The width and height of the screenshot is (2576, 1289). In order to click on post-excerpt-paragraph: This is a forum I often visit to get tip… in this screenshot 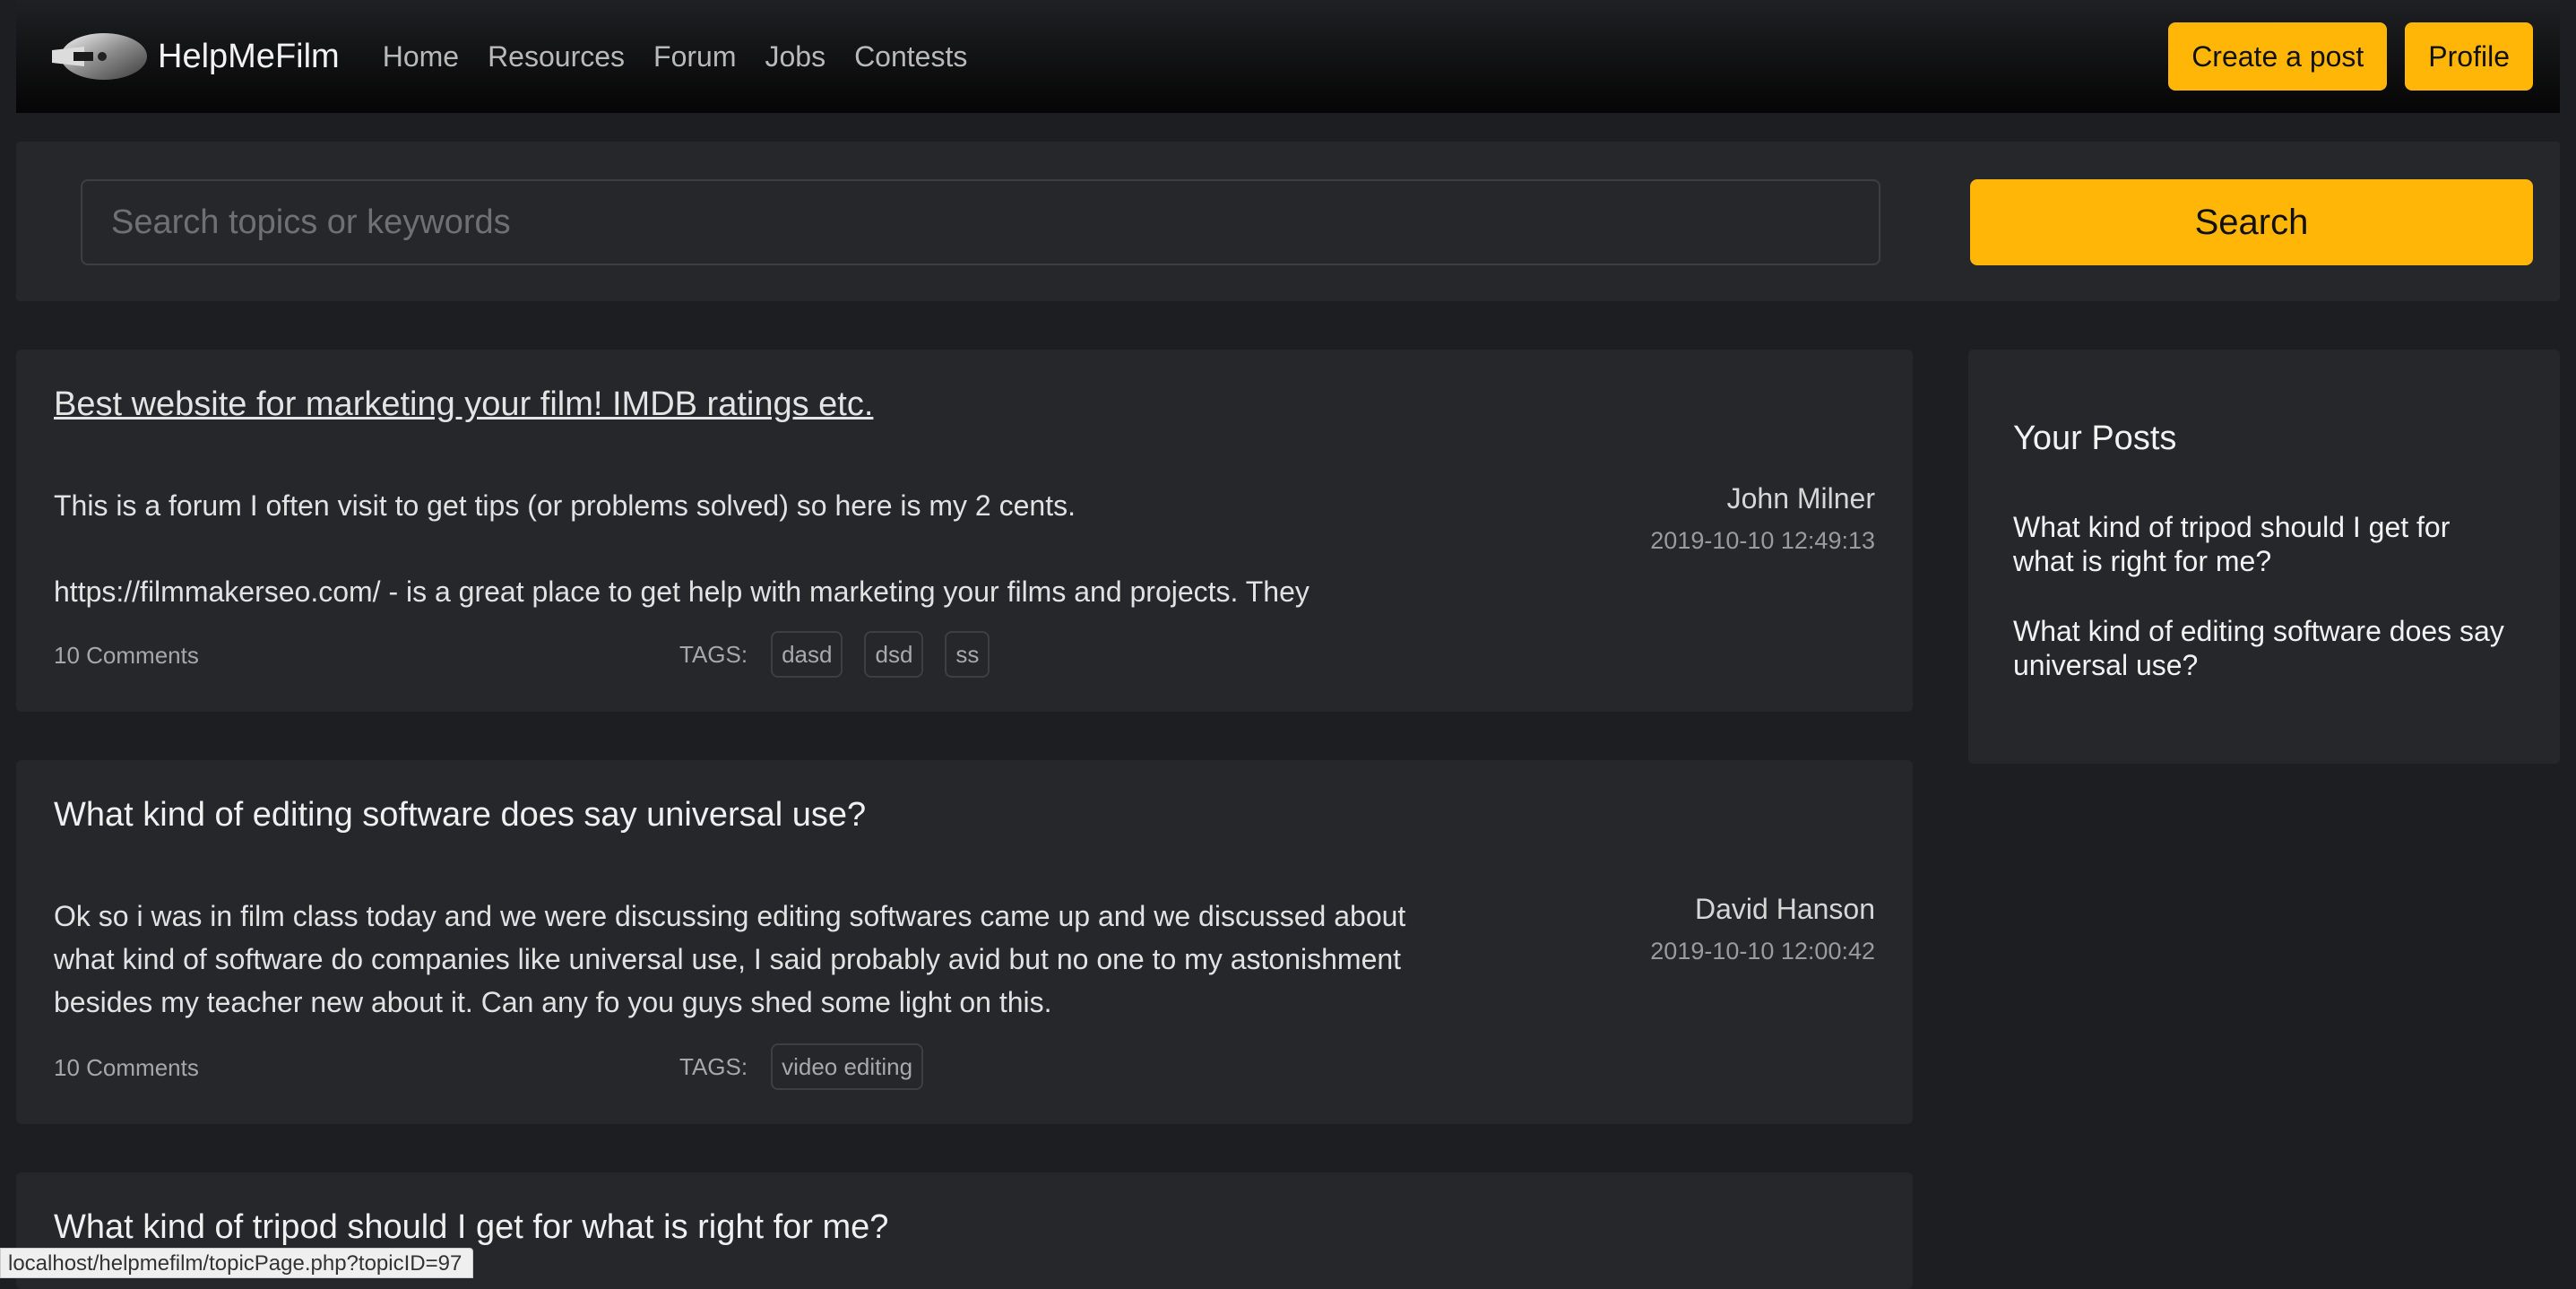, I will do `click(565, 505)`.